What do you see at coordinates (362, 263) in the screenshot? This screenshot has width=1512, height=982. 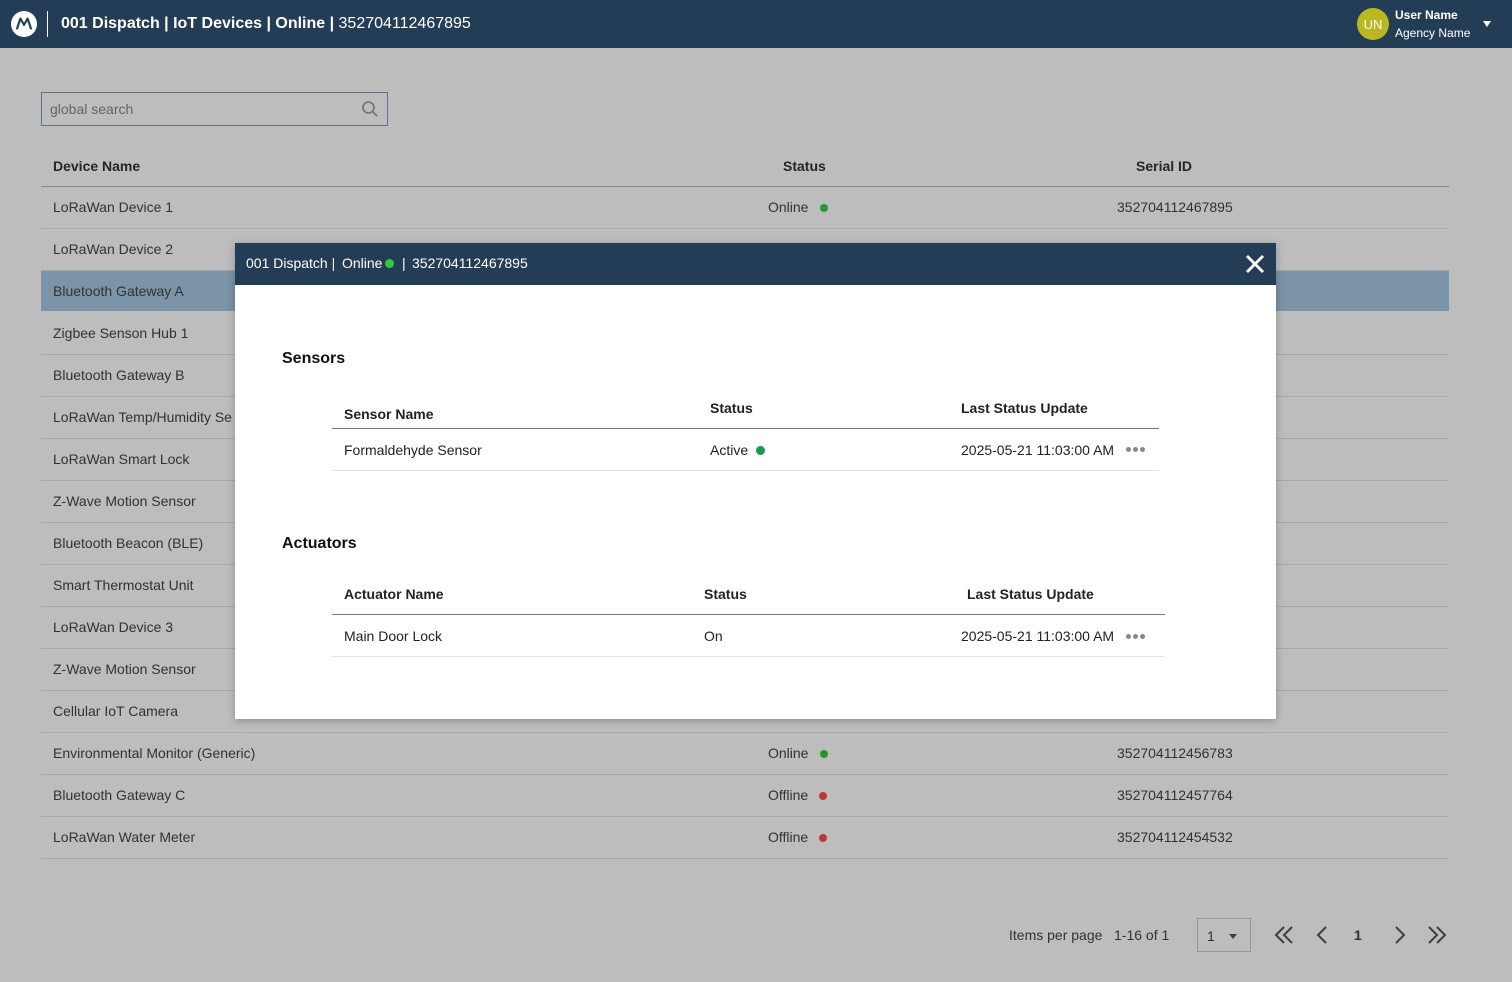 I see `modal-header-status: Online` at bounding box center [362, 263].